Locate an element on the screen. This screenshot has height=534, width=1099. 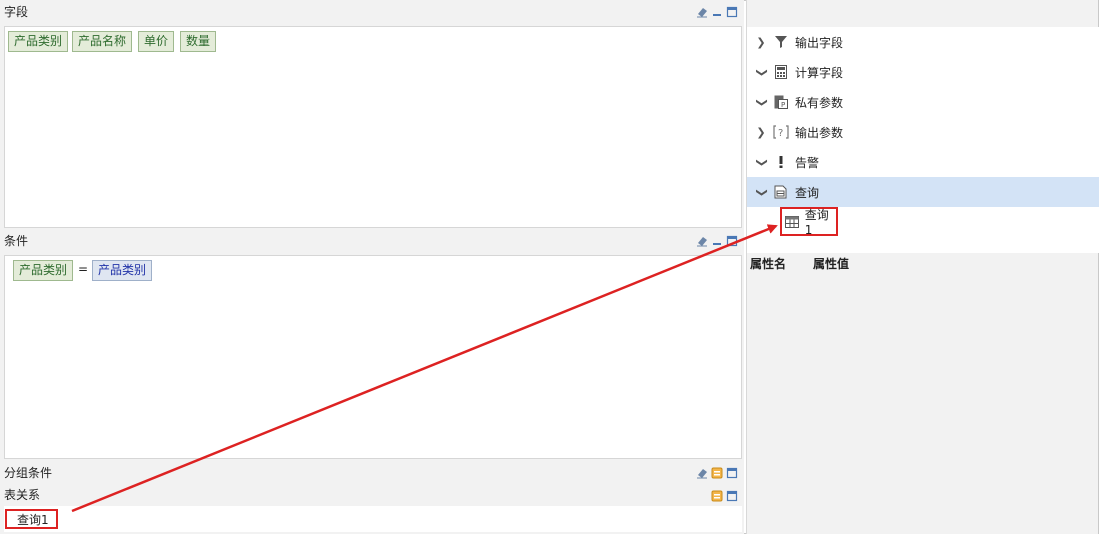
property-value-header: 属性值 is located at coordinates (831, 264).